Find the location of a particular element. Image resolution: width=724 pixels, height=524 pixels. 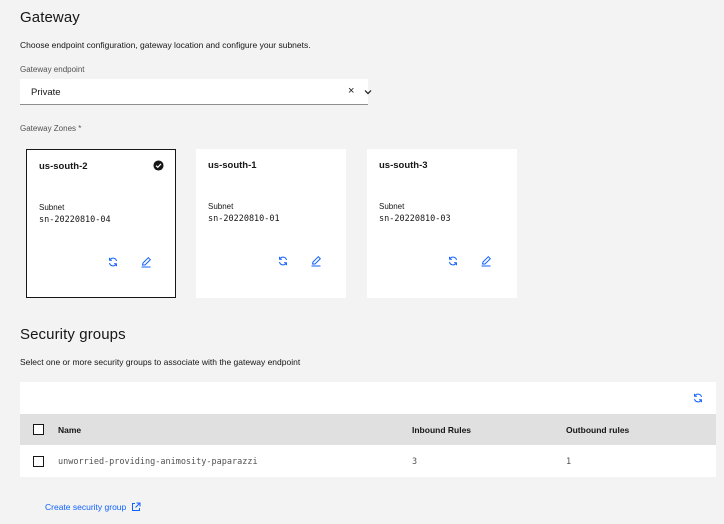

create-security-group-link: Create security group is located at coordinates (93, 507).